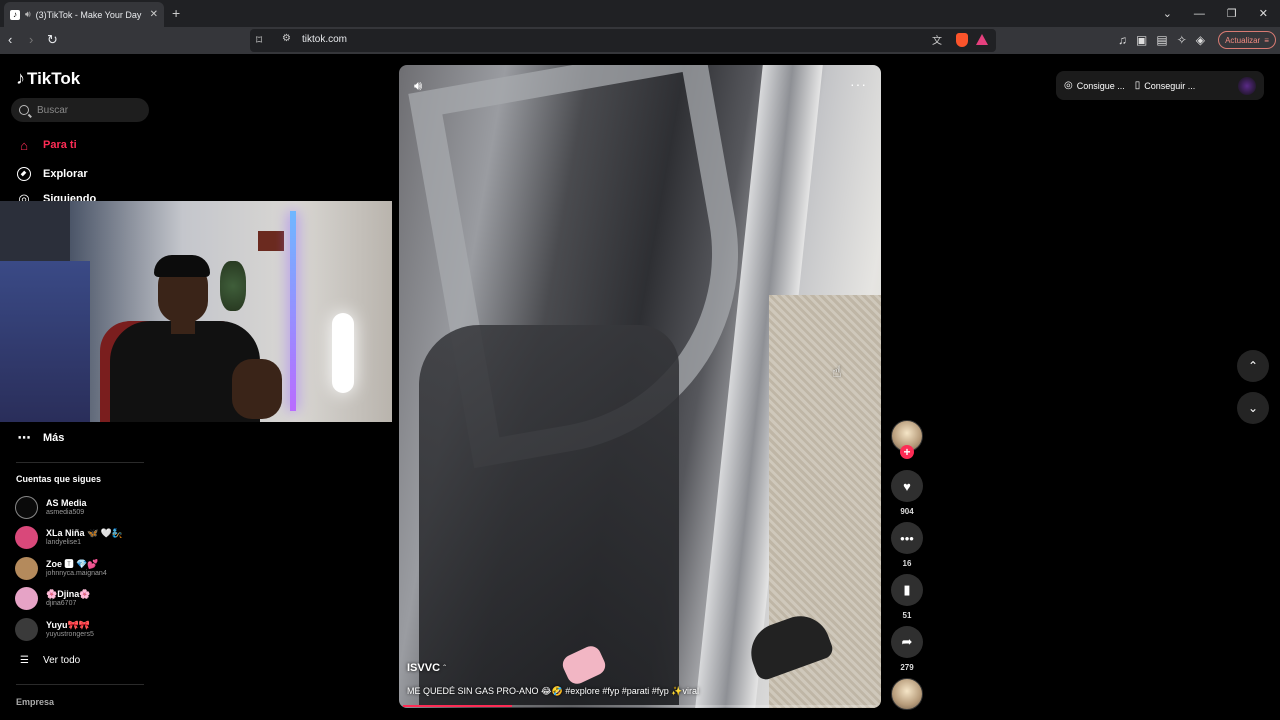 This screenshot has height=720, width=1280. What do you see at coordinates (68, 625) in the screenshot?
I see `account-name: Yuyu🎀🎀` at bounding box center [68, 625].